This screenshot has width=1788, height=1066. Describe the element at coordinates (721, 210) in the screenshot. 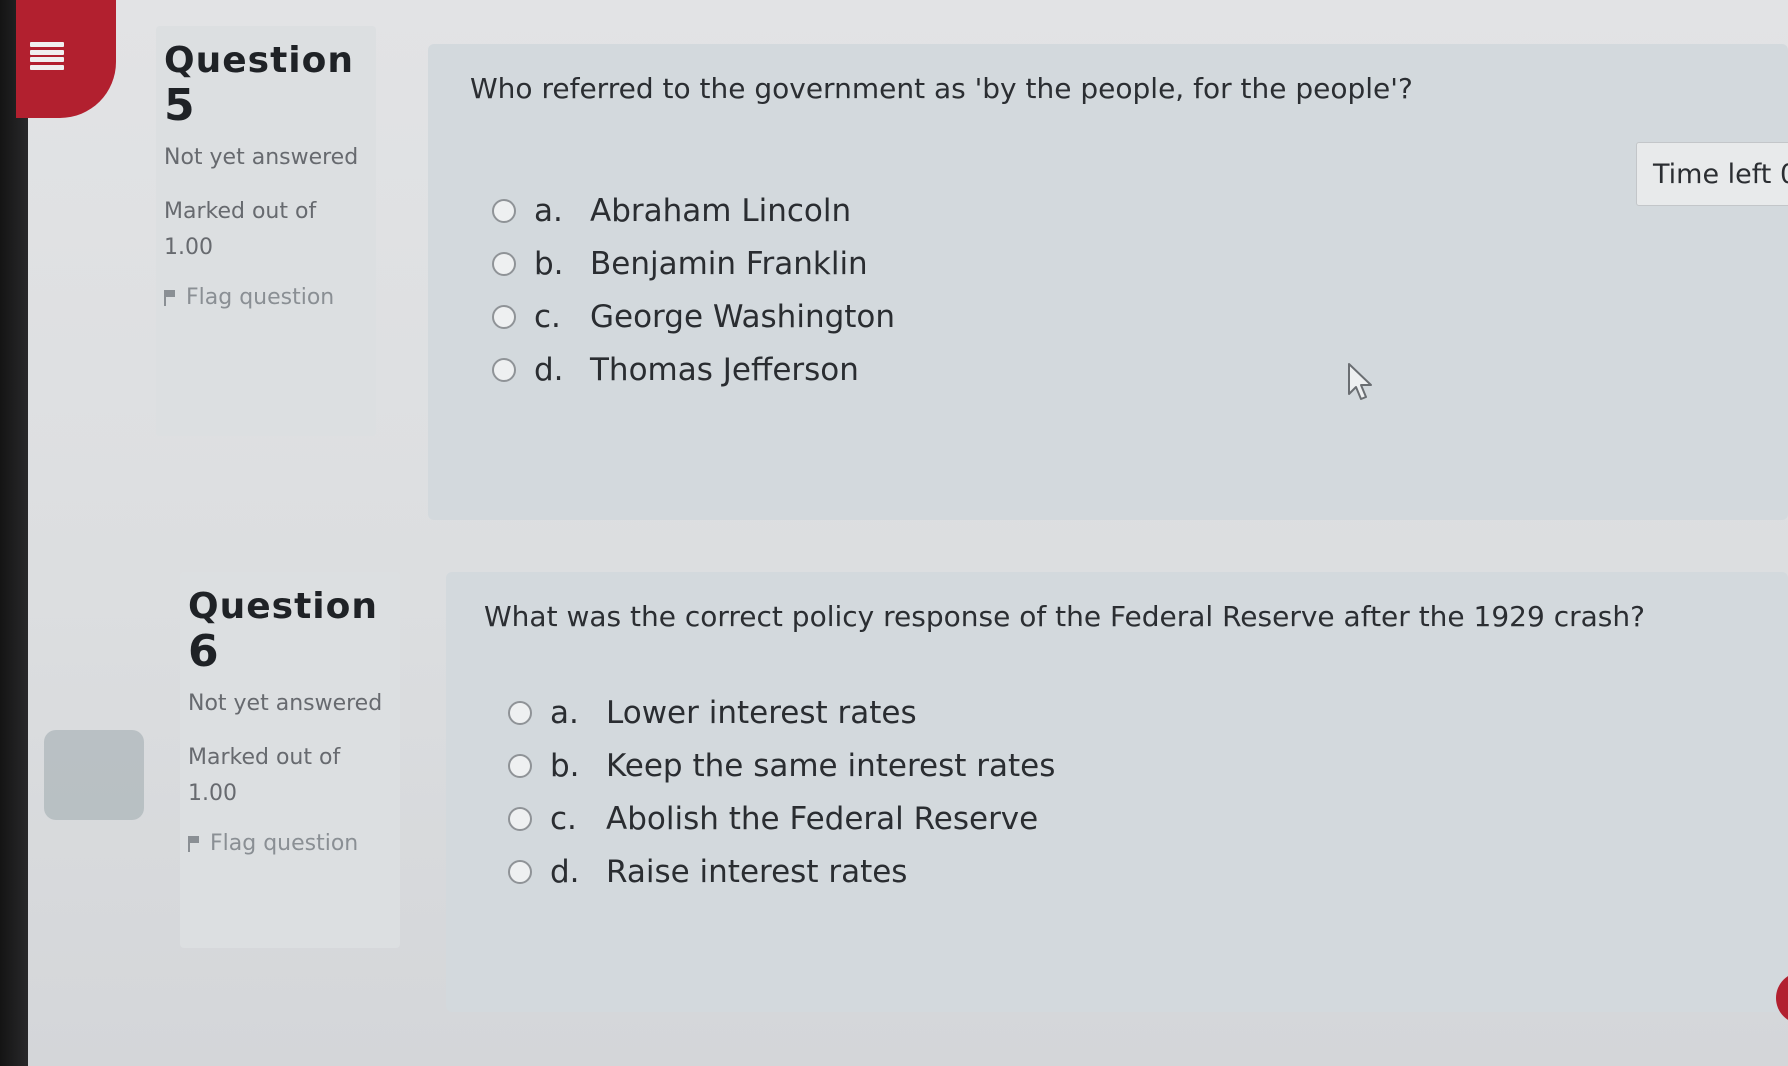

I see `answer-text: Abraham Lincoln` at that location.